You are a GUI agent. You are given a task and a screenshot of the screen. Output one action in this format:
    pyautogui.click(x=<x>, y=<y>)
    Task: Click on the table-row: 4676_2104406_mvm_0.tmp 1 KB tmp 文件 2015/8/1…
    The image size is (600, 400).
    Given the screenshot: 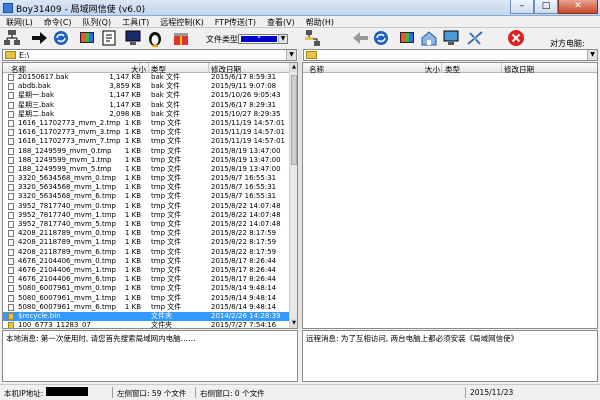 What is the action you would take?
    pyautogui.click(x=148, y=261)
    